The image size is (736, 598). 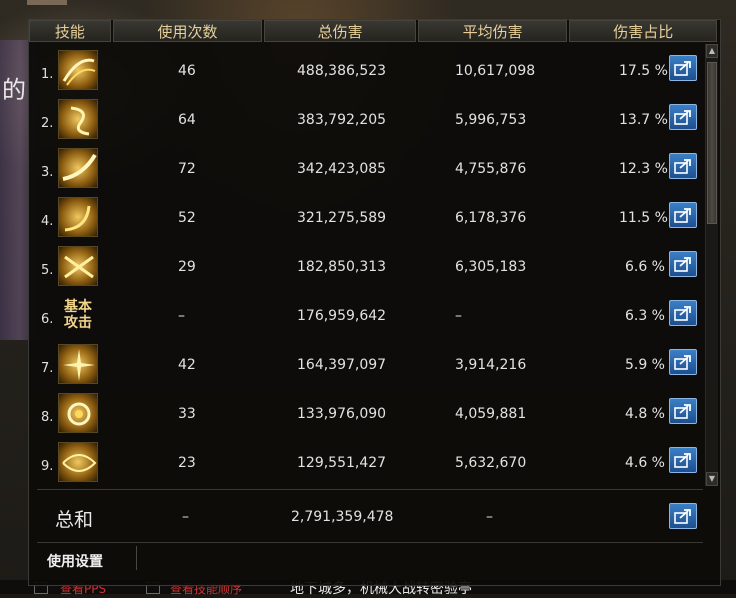 I want to click on use-count: 52, so click(x=187, y=218).